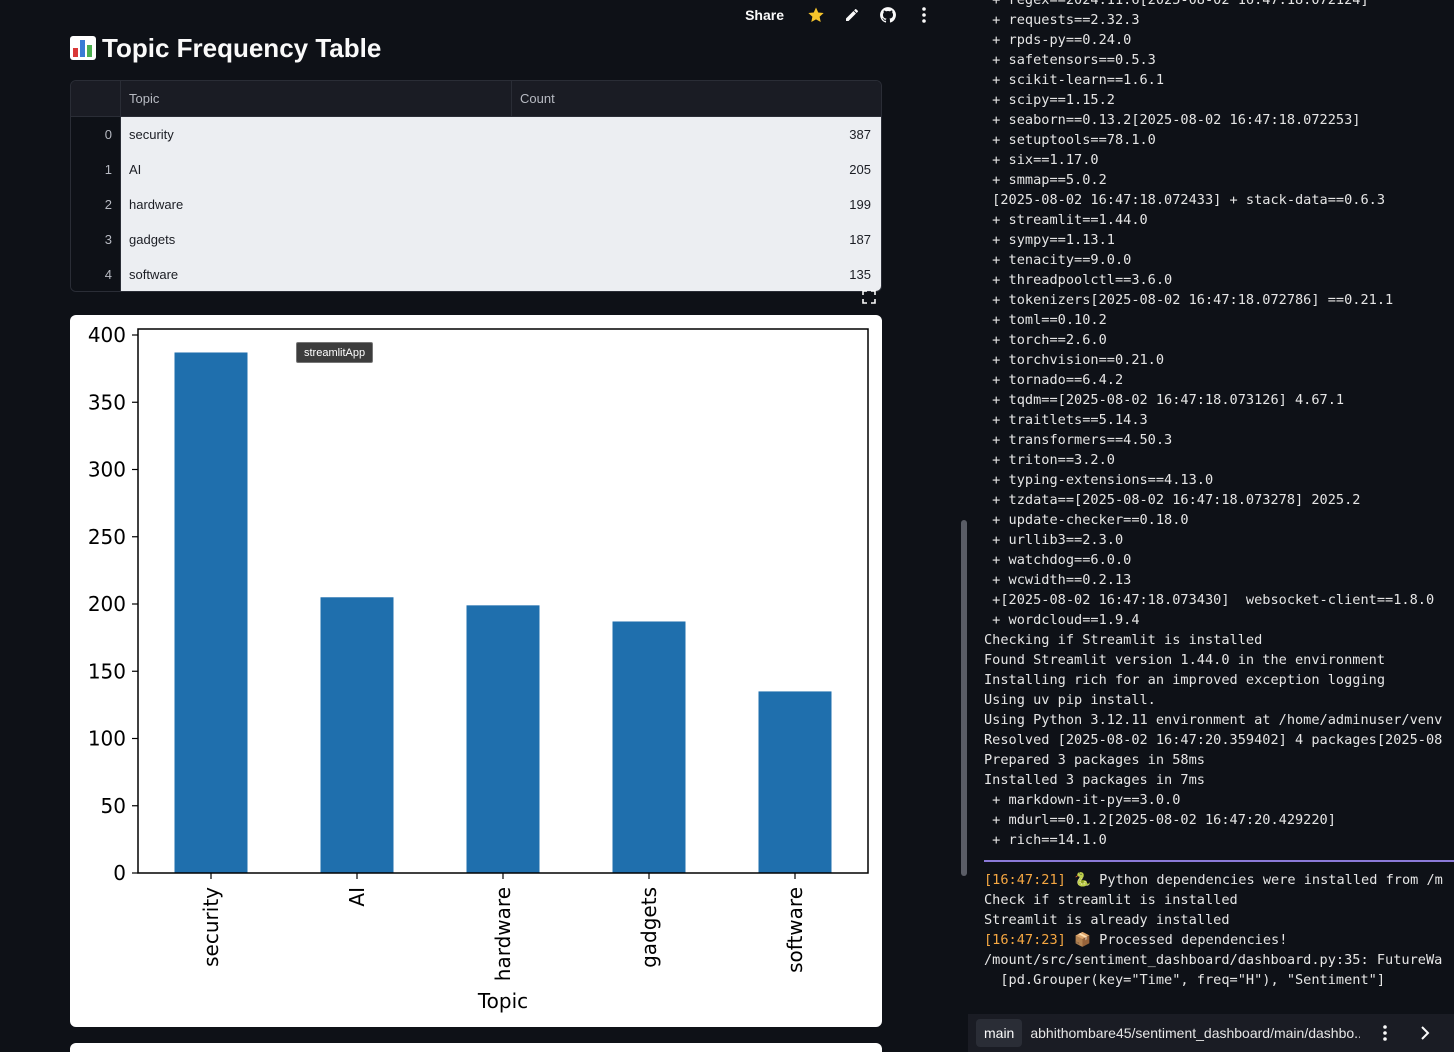  What do you see at coordinates (357, 735) in the screenshot?
I see `bar-AI` at bounding box center [357, 735].